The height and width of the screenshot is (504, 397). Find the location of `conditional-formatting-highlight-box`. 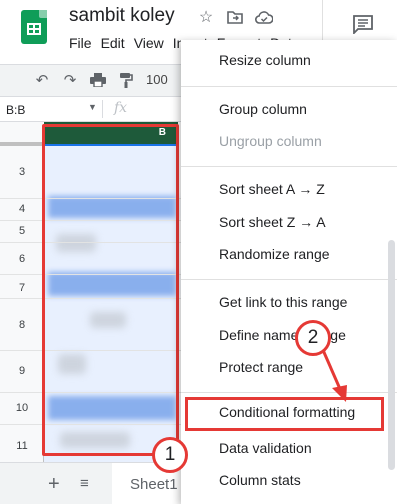

conditional-formatting-highlight-box is located at coordinates (284, 414).